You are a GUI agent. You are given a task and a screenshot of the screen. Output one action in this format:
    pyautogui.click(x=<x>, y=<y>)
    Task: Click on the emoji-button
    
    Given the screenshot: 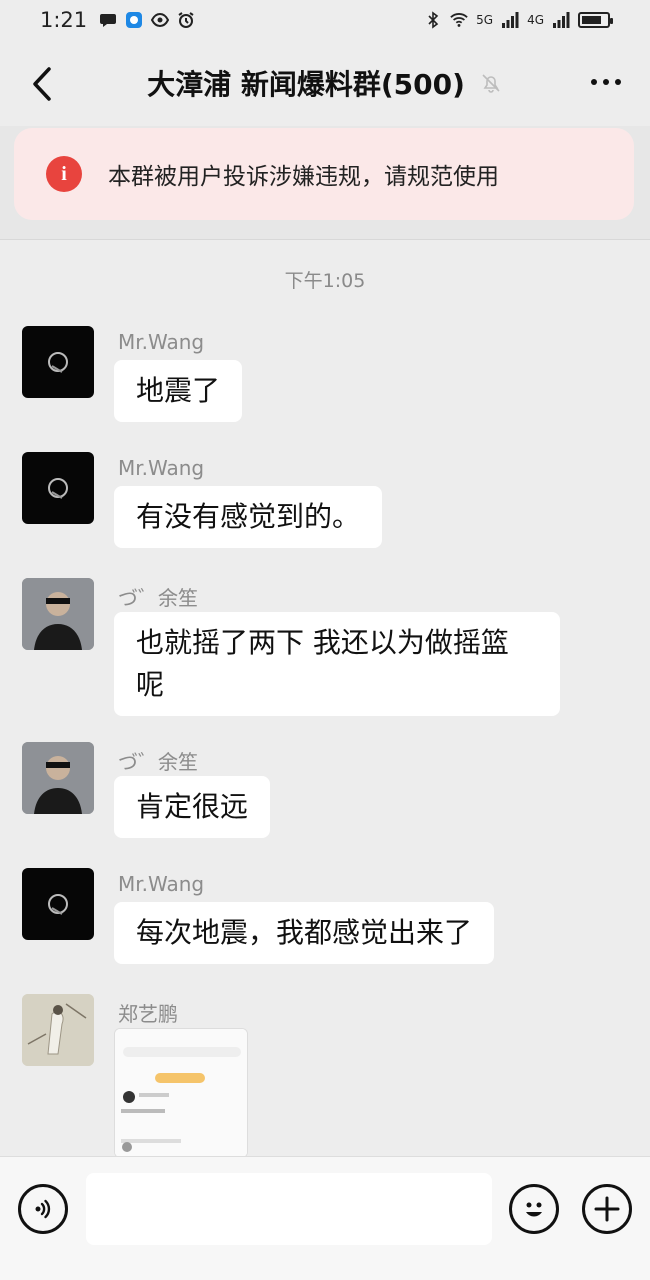 What is the action you would take?
    pyautogui.click(x=534, y=1209)
    